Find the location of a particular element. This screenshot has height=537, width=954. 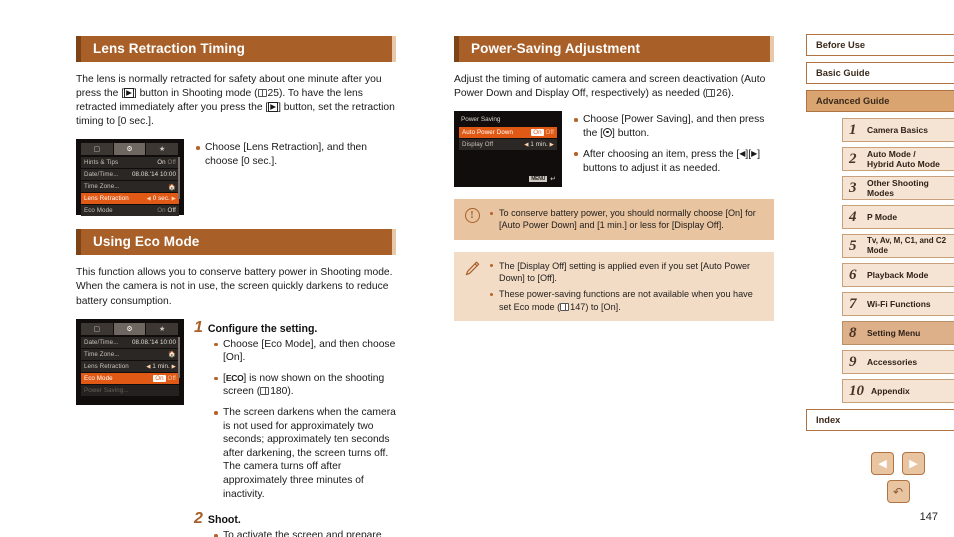

instruction-bullet: Choose [Eco Mode], and then choose [On]. is located at coordinates (304, 351).